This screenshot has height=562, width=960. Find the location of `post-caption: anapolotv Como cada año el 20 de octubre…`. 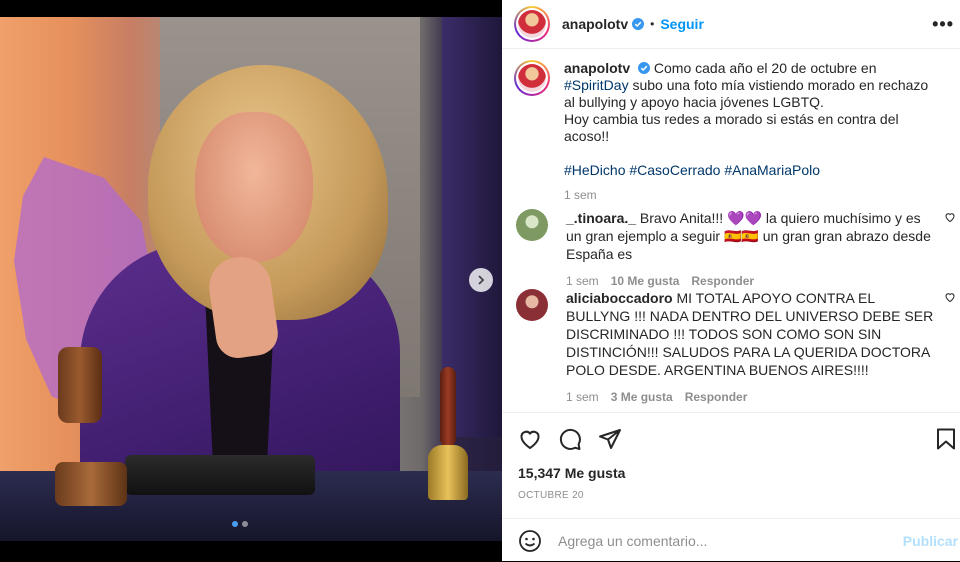

post-caption: anapolotv Como cada año el 20 de octubre… is located at coordinates (729, 132).